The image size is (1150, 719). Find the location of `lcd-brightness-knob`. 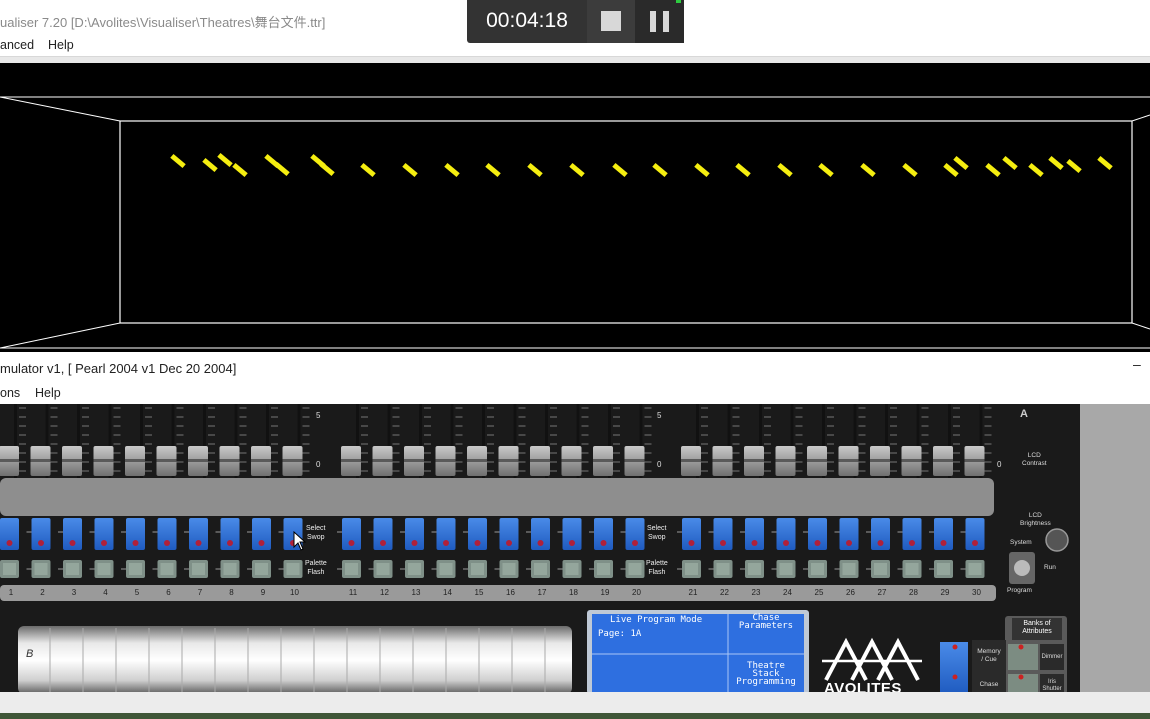

lcd-brightness-knob is located at coordinates (1057, 540).